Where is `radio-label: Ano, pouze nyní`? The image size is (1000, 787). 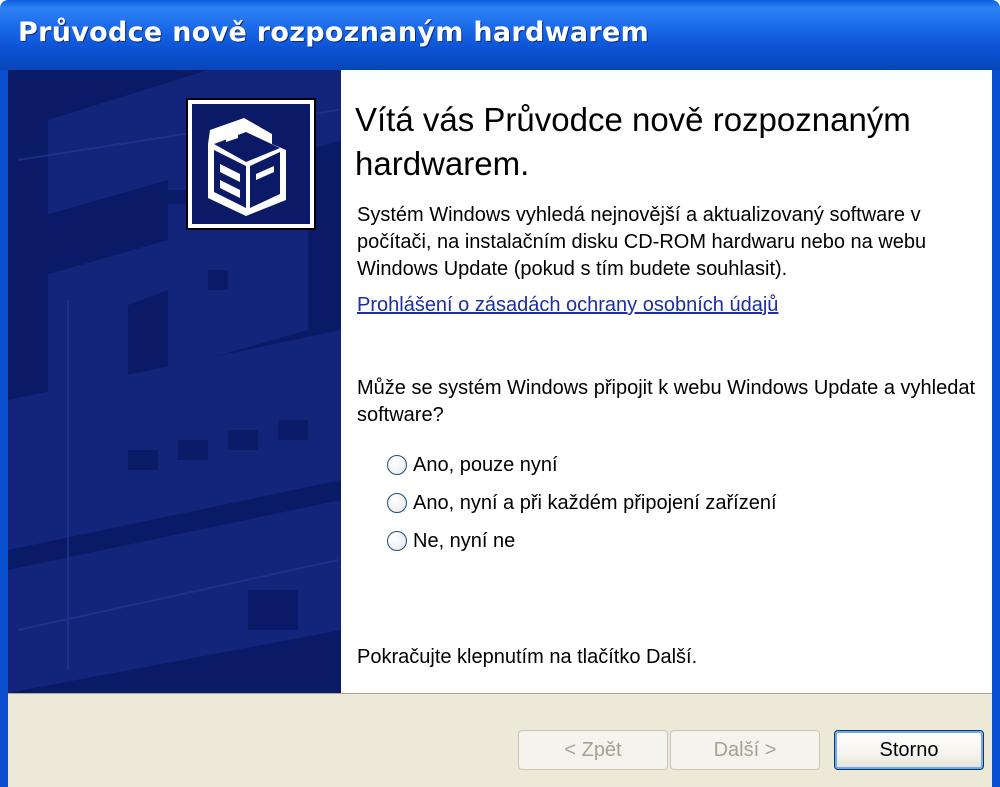
radio-label: Ano, pouze nyní is located at coordinates (485, 465).